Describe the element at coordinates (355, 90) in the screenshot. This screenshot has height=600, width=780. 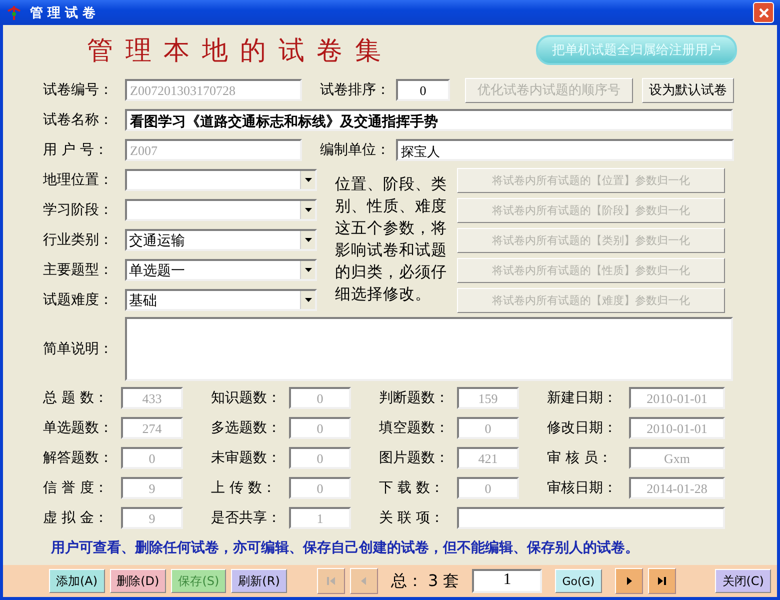
I see `field-label: 试卷排序：` at that location.